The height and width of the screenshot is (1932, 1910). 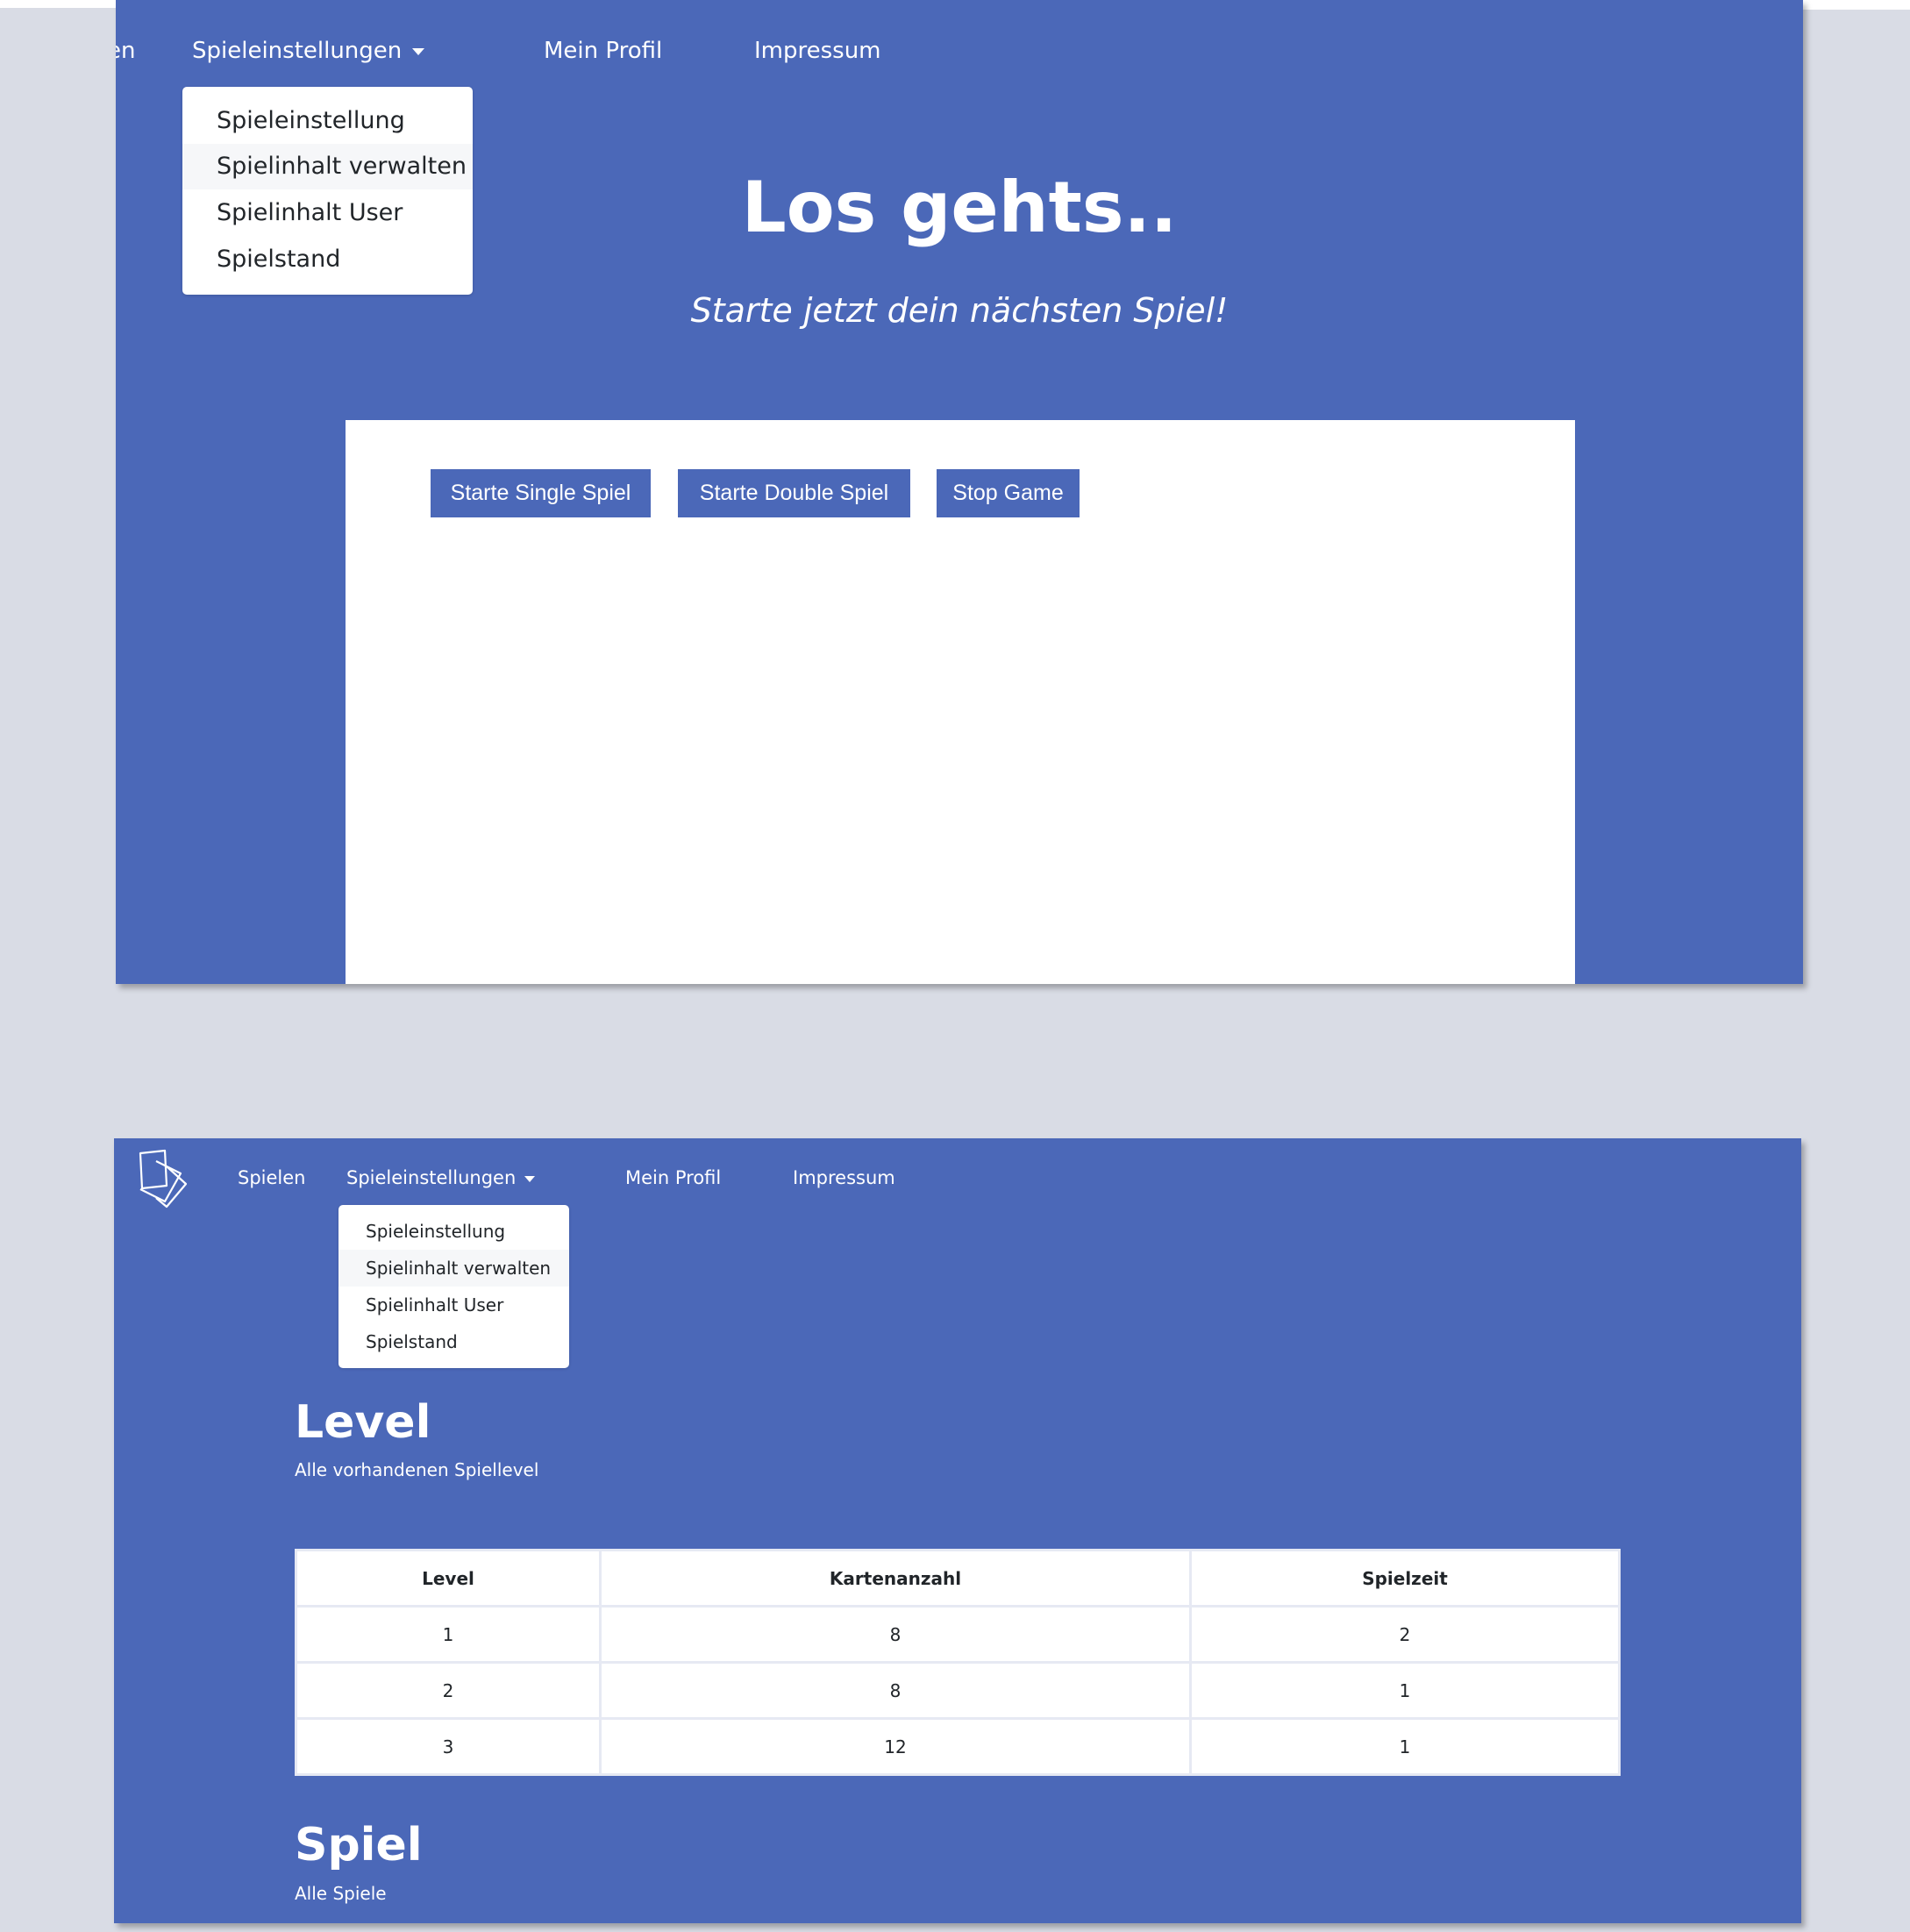 I want to click on table-row: 2 8 1, so click(x=958, y=1690).